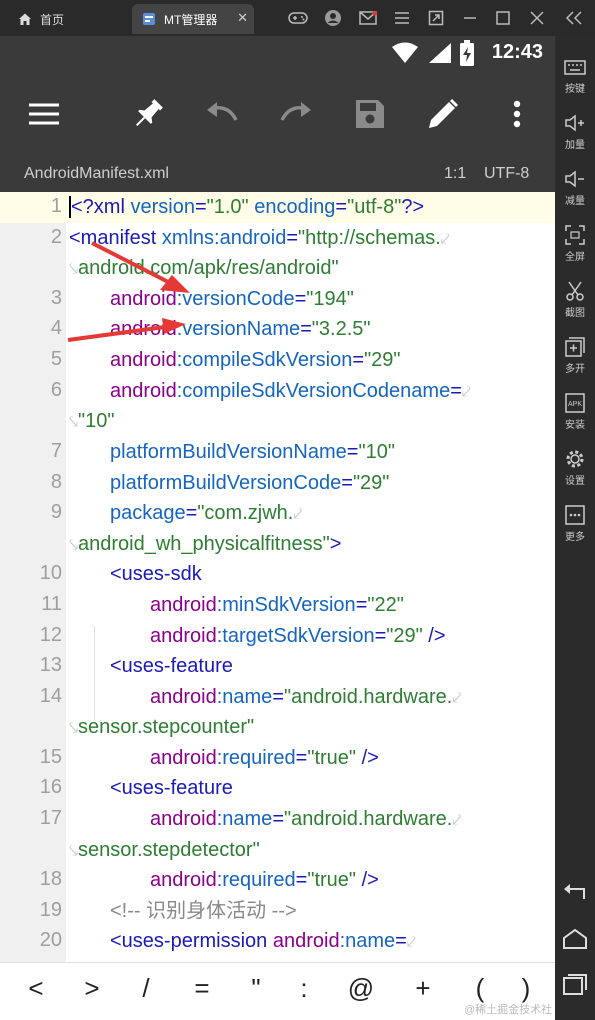  What do you see at coordinates (537, 18) in the screenshot?
I see `close-window-icon` at bounding box center [537, 18].